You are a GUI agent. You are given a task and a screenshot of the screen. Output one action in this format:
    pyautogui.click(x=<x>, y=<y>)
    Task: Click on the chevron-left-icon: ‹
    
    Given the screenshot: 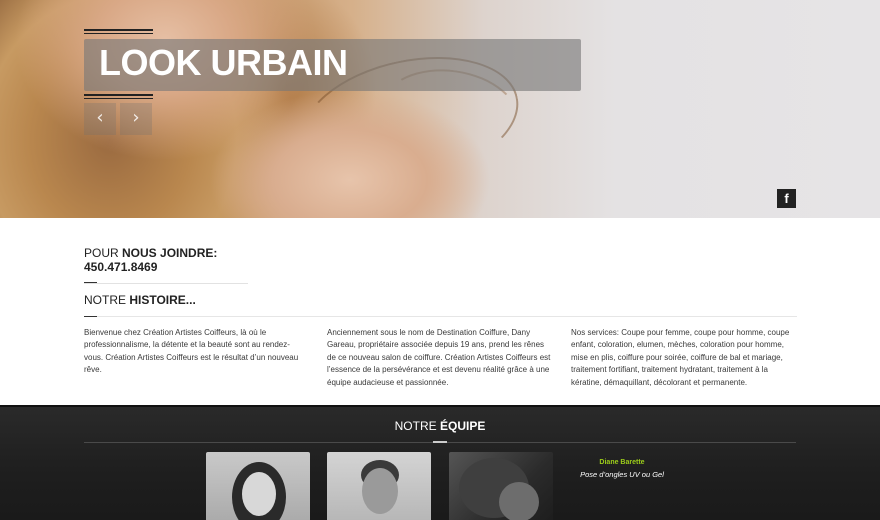 What is the action you would take?
    pyautogui.click(x=100, y=117)
    